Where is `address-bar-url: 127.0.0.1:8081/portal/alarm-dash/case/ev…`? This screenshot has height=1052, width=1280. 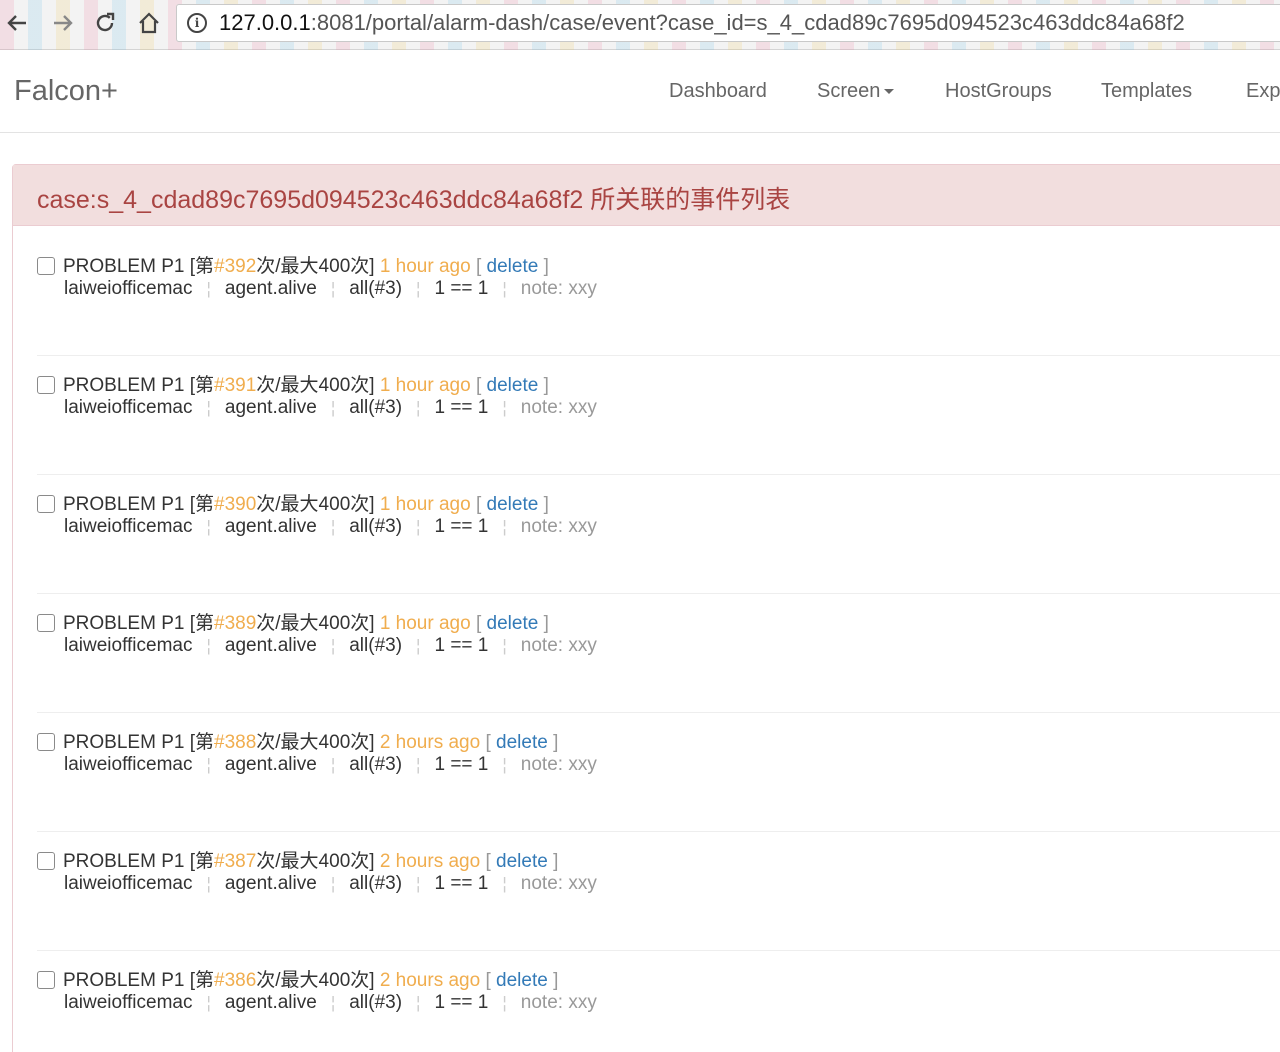
address-bar-url: 127.0.0.1:8081/portal/alarm-dash/case/ev… is located at coordinates (702, 22).